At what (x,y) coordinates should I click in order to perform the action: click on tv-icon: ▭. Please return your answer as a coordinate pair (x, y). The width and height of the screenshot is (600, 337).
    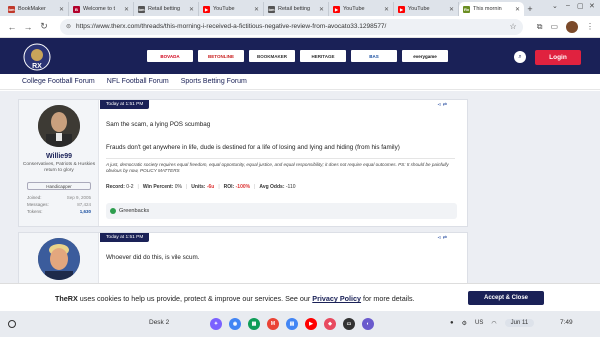
    Looking at the image, I should click on (349, 324).